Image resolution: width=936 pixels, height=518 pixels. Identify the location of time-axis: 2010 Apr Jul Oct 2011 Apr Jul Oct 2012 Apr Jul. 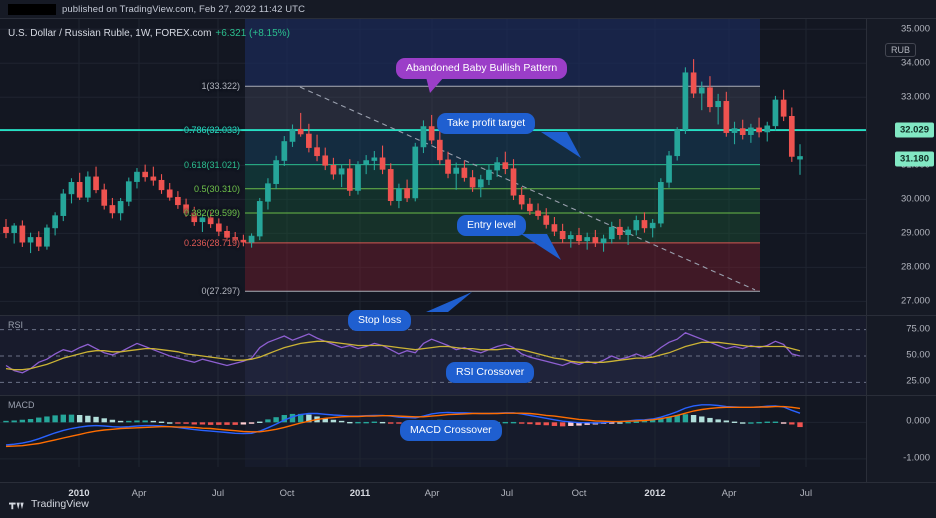
(468, 492).